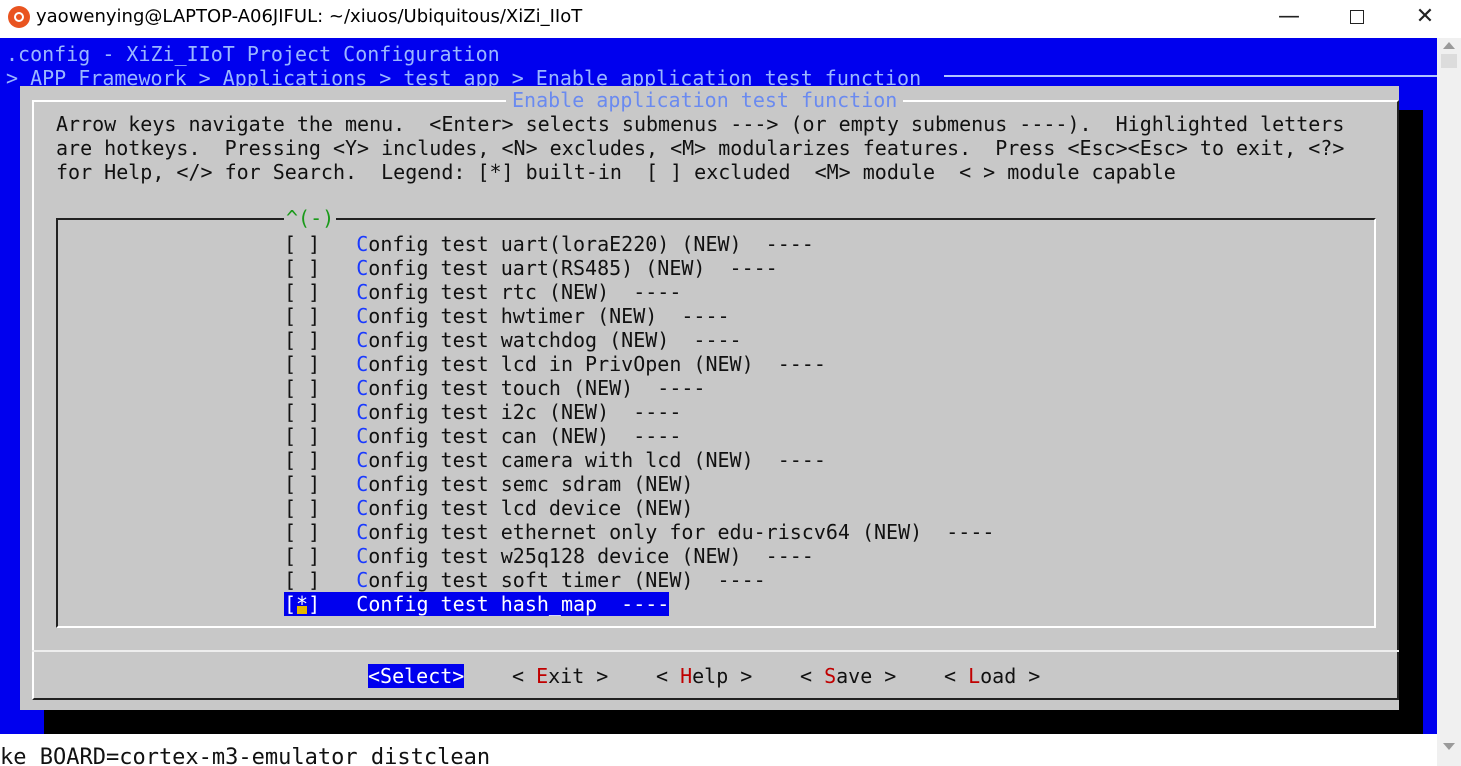  What do you see at coordinates (525, 436) in the screenshot?
I see `menu-item-label: onfig test can (NEW) ----` at bounding box center [525, 436].